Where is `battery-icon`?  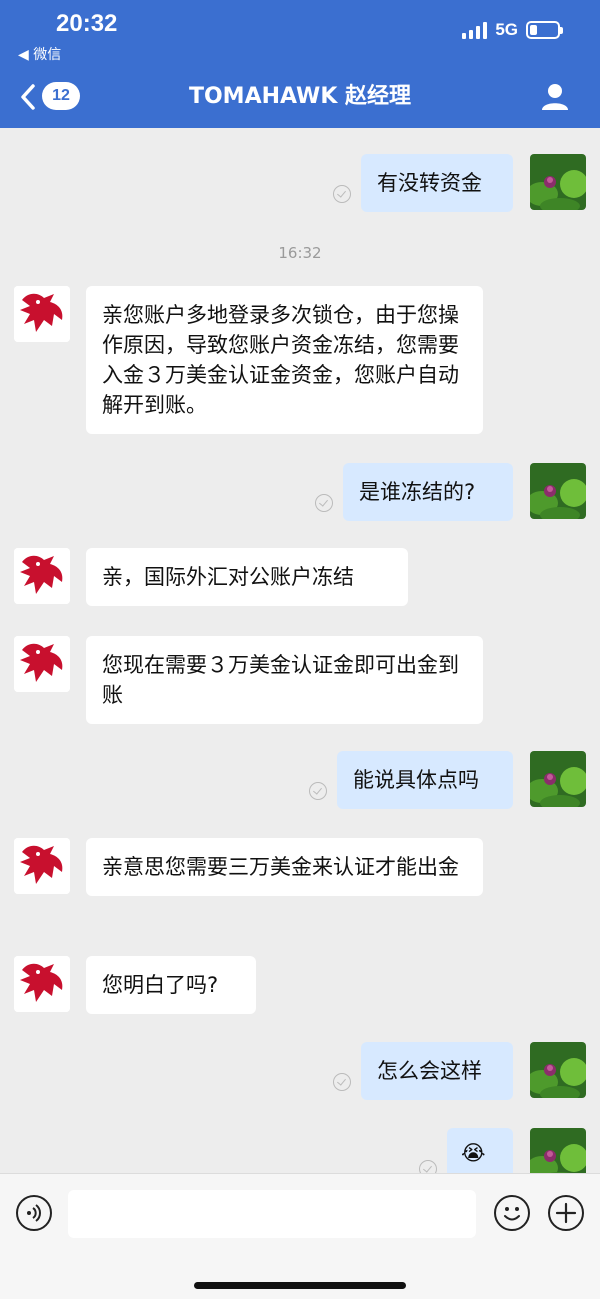 battery-icon is located at coordinates (544, 30).